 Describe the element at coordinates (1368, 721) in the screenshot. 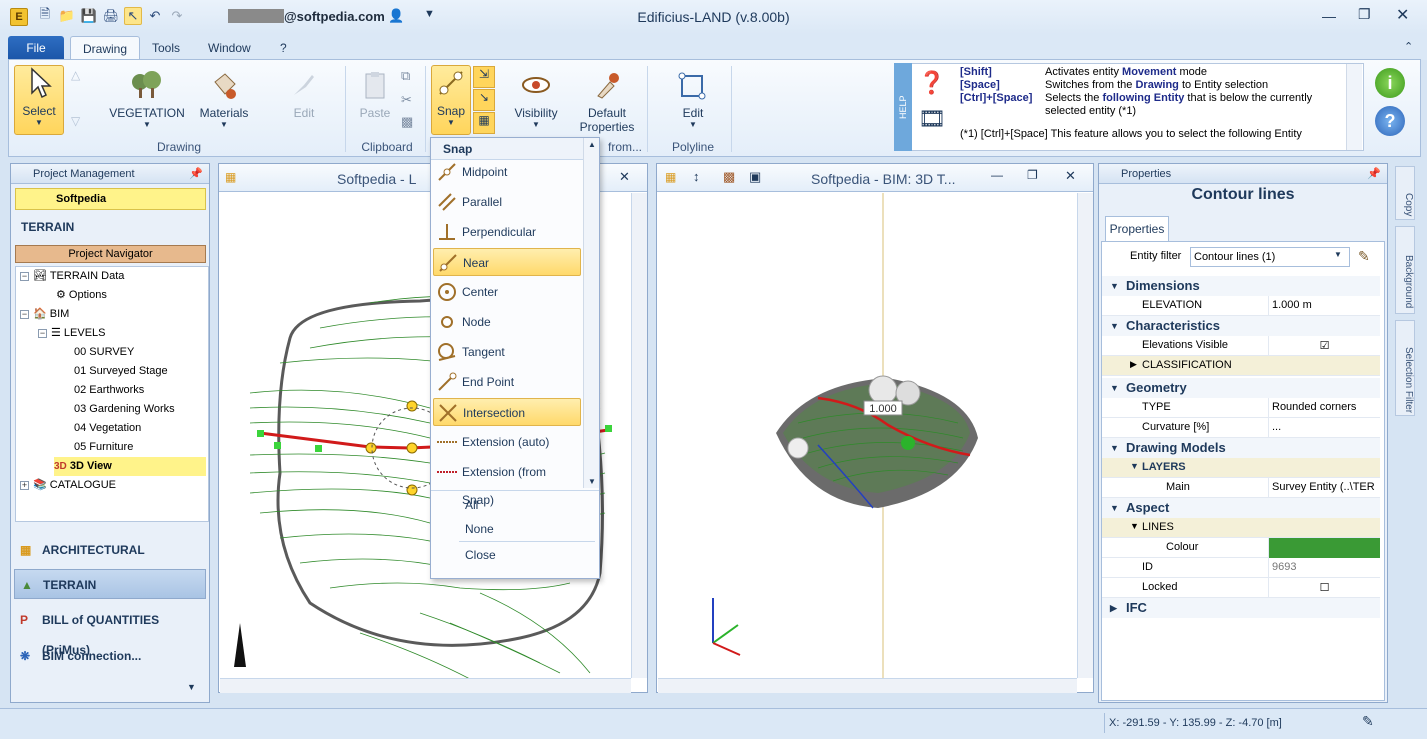

I see `status-tool-icon: ✎` at that location.